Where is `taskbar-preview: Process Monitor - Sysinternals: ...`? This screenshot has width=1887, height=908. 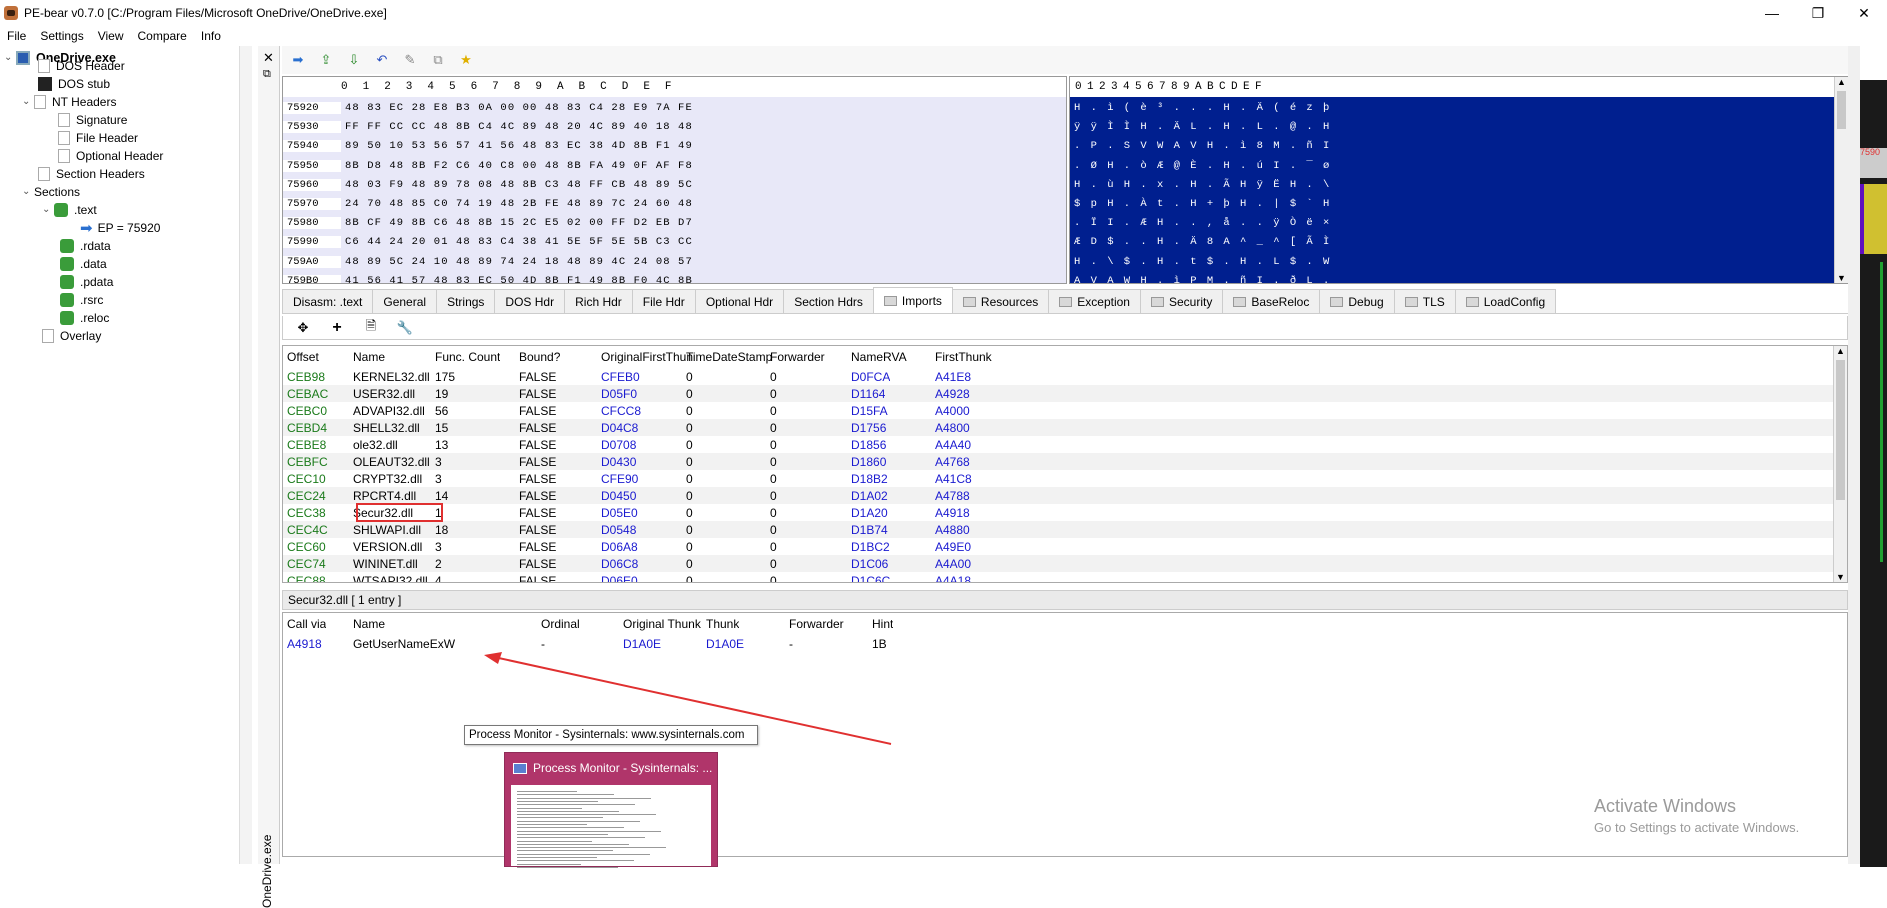 taskbar-preview: Process Monitor - Sysinternals: ... is located at coordinates (611, 810).